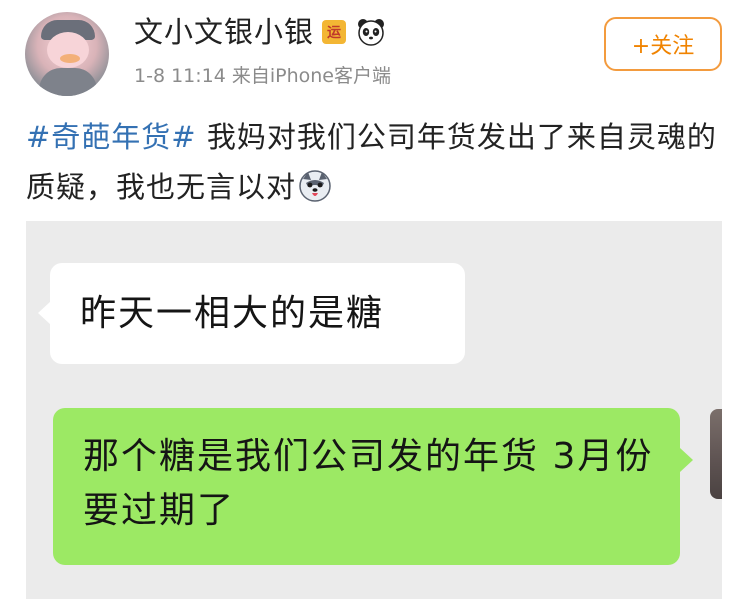 The height and width of the screenshot is (599, 750). I want to click on author-name: 文小文银小银, so click(224, 32).